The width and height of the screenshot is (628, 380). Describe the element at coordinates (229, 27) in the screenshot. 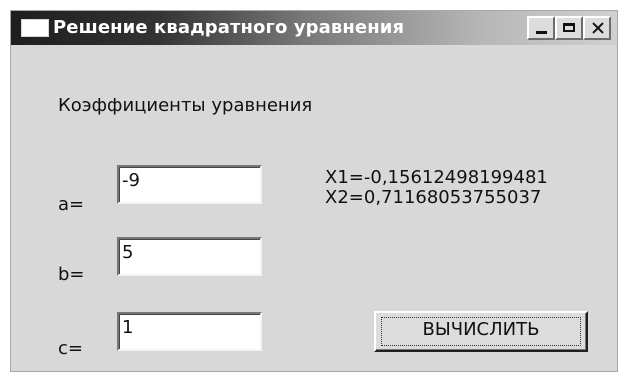

I see `window-title: Решение квадратного уравнения` at that location.